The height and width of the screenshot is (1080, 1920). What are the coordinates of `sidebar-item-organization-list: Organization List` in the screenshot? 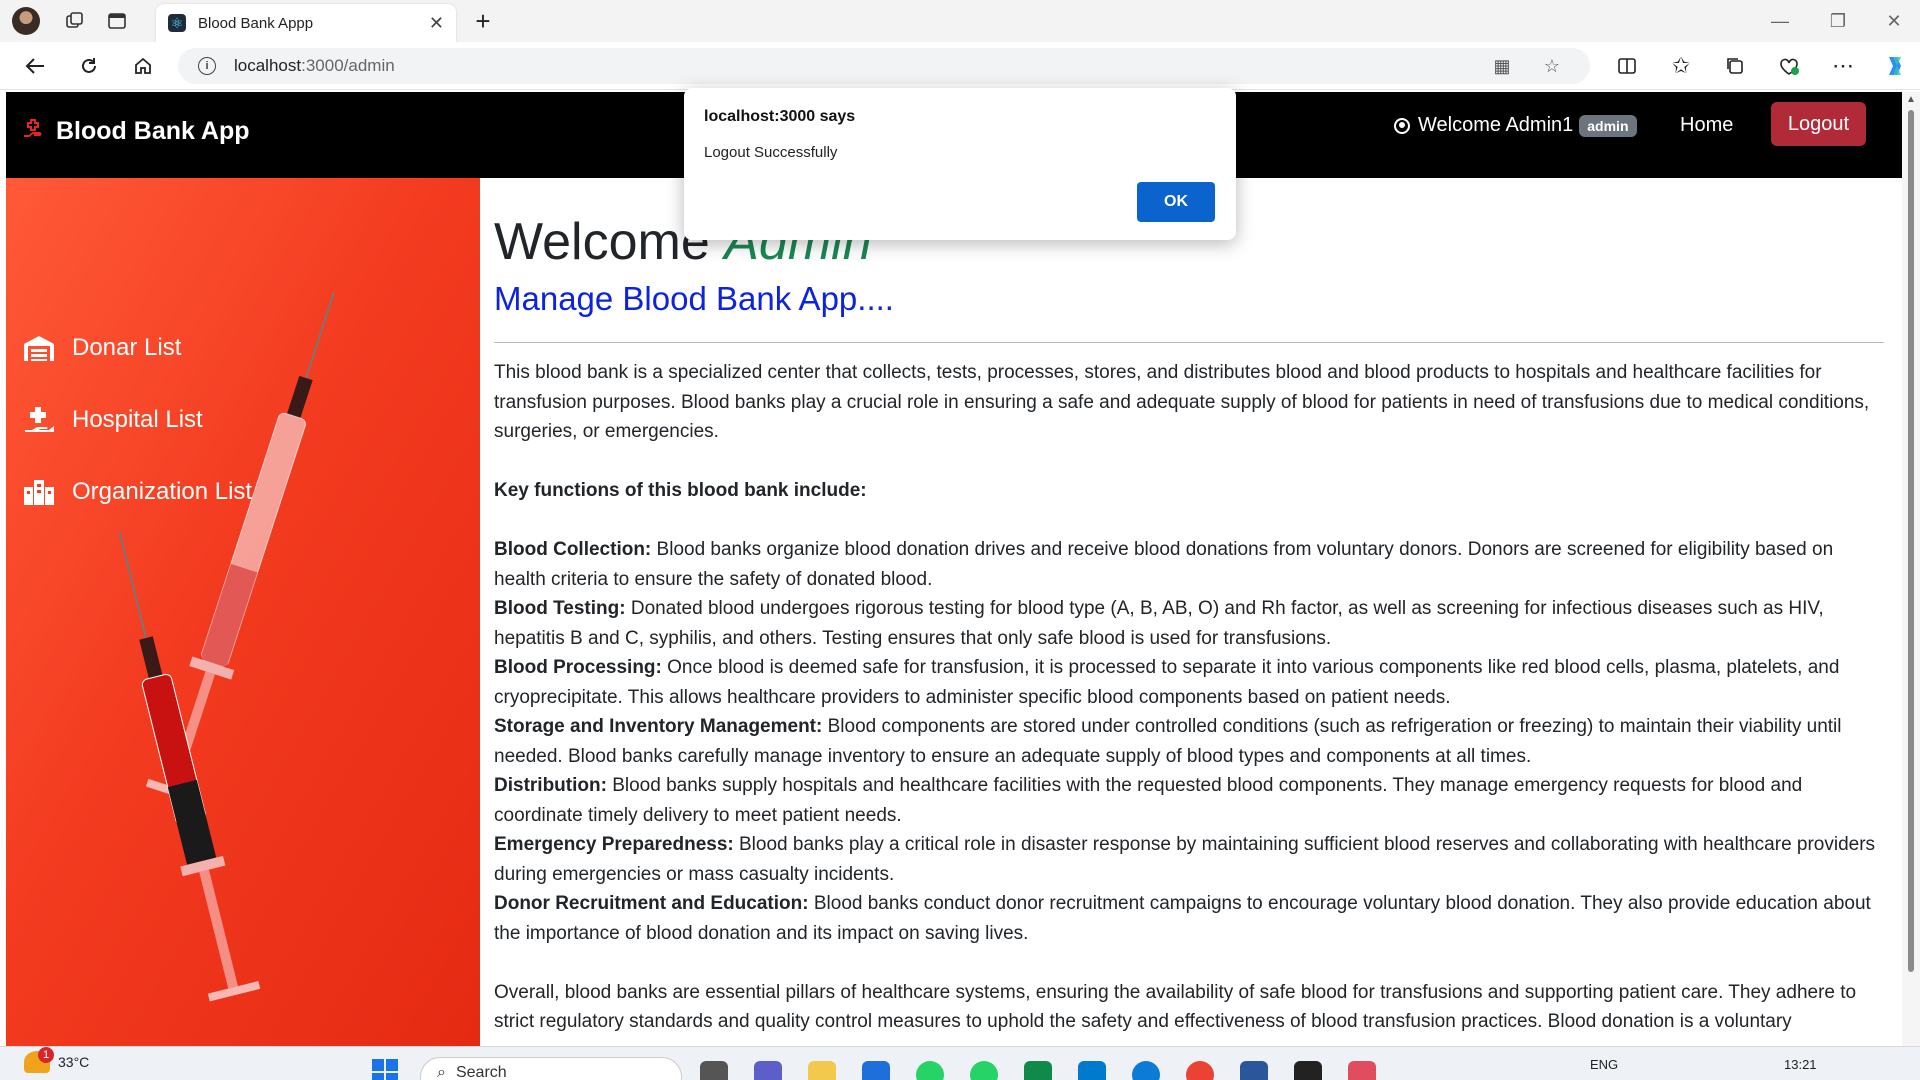 It's located at (137, 492).